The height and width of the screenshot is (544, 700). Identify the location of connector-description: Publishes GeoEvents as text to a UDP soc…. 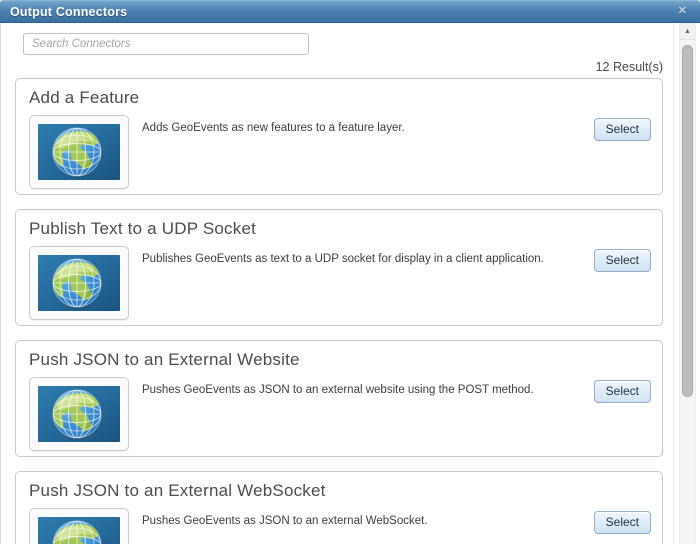
(343, 259).